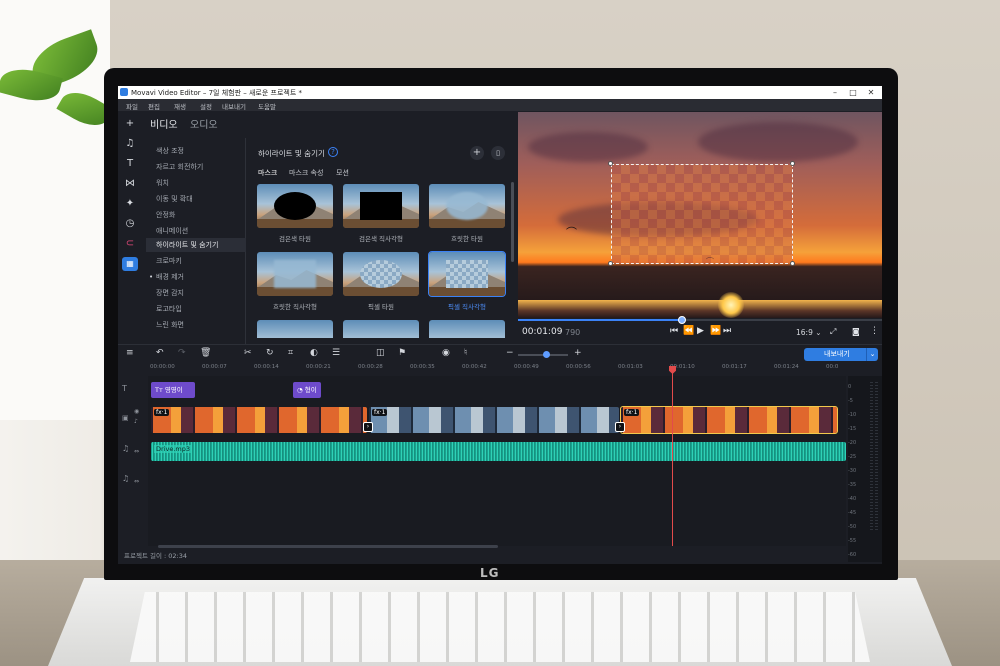  I want to click on progress-knob, so click(681, 320).